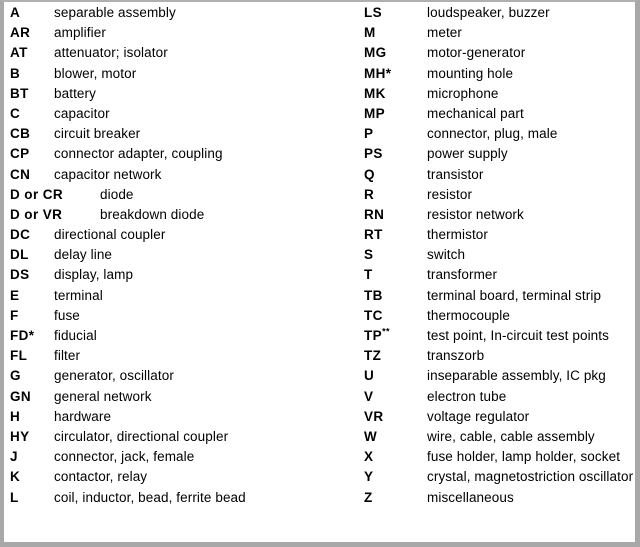  I want to click on designator-description: connector, plug, male, so click(492, 134).